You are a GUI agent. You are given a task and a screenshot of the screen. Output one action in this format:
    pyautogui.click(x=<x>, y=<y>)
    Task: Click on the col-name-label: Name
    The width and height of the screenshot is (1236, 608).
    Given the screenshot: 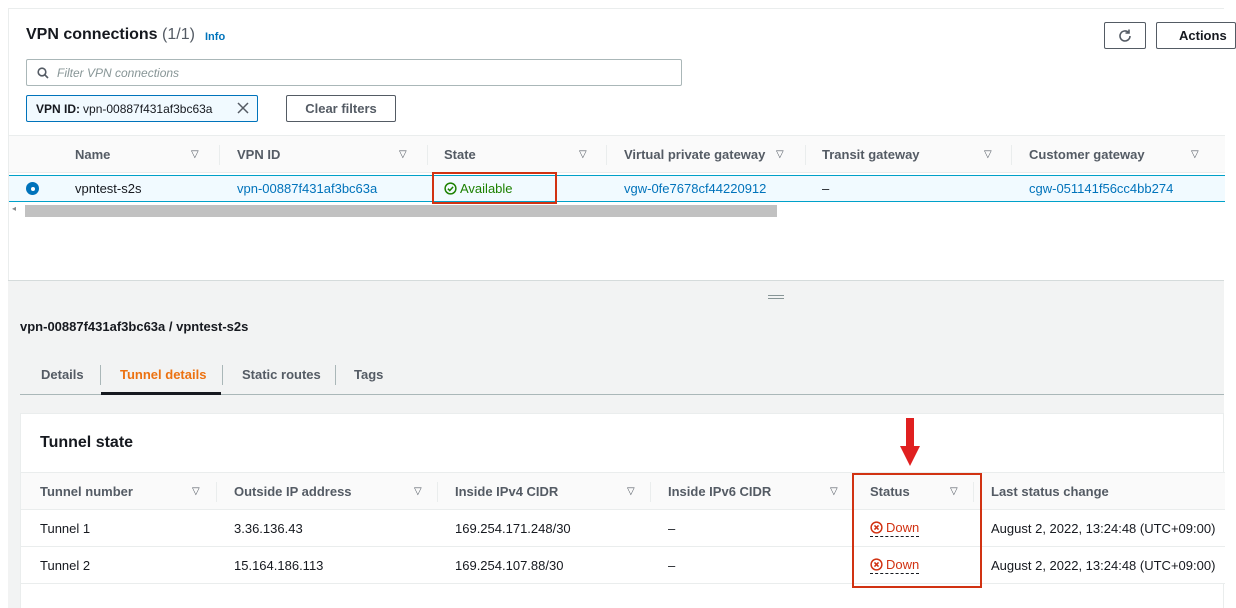 What is the action you would take?
    pyautogui.click(x=93, y=154)
    